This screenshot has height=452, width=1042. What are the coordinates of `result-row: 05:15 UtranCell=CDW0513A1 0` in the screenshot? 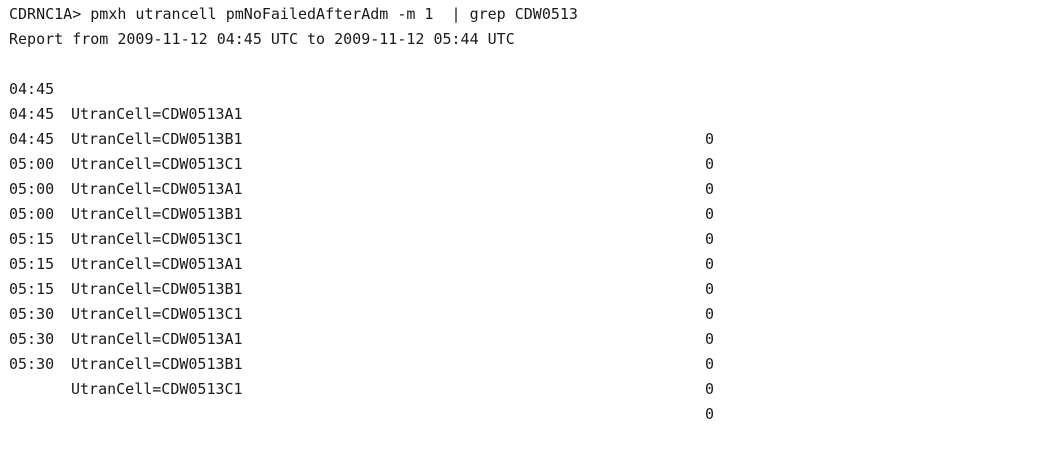 It's located at (361, 250).